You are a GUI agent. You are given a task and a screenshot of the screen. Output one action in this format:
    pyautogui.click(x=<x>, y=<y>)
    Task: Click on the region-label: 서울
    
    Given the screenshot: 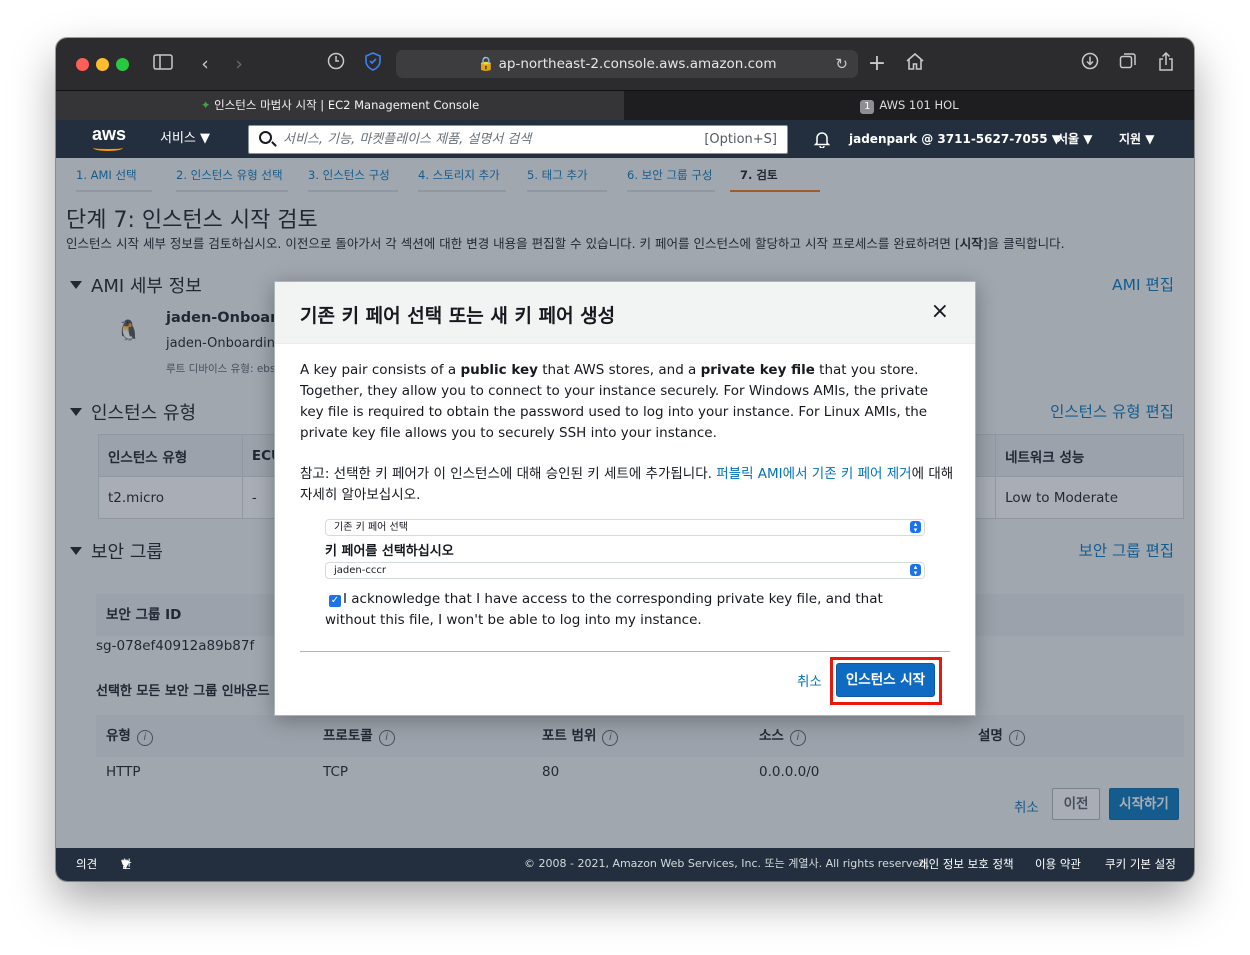 What is the action you would take?
    pyautogui.click(x=1068, y=139)
    